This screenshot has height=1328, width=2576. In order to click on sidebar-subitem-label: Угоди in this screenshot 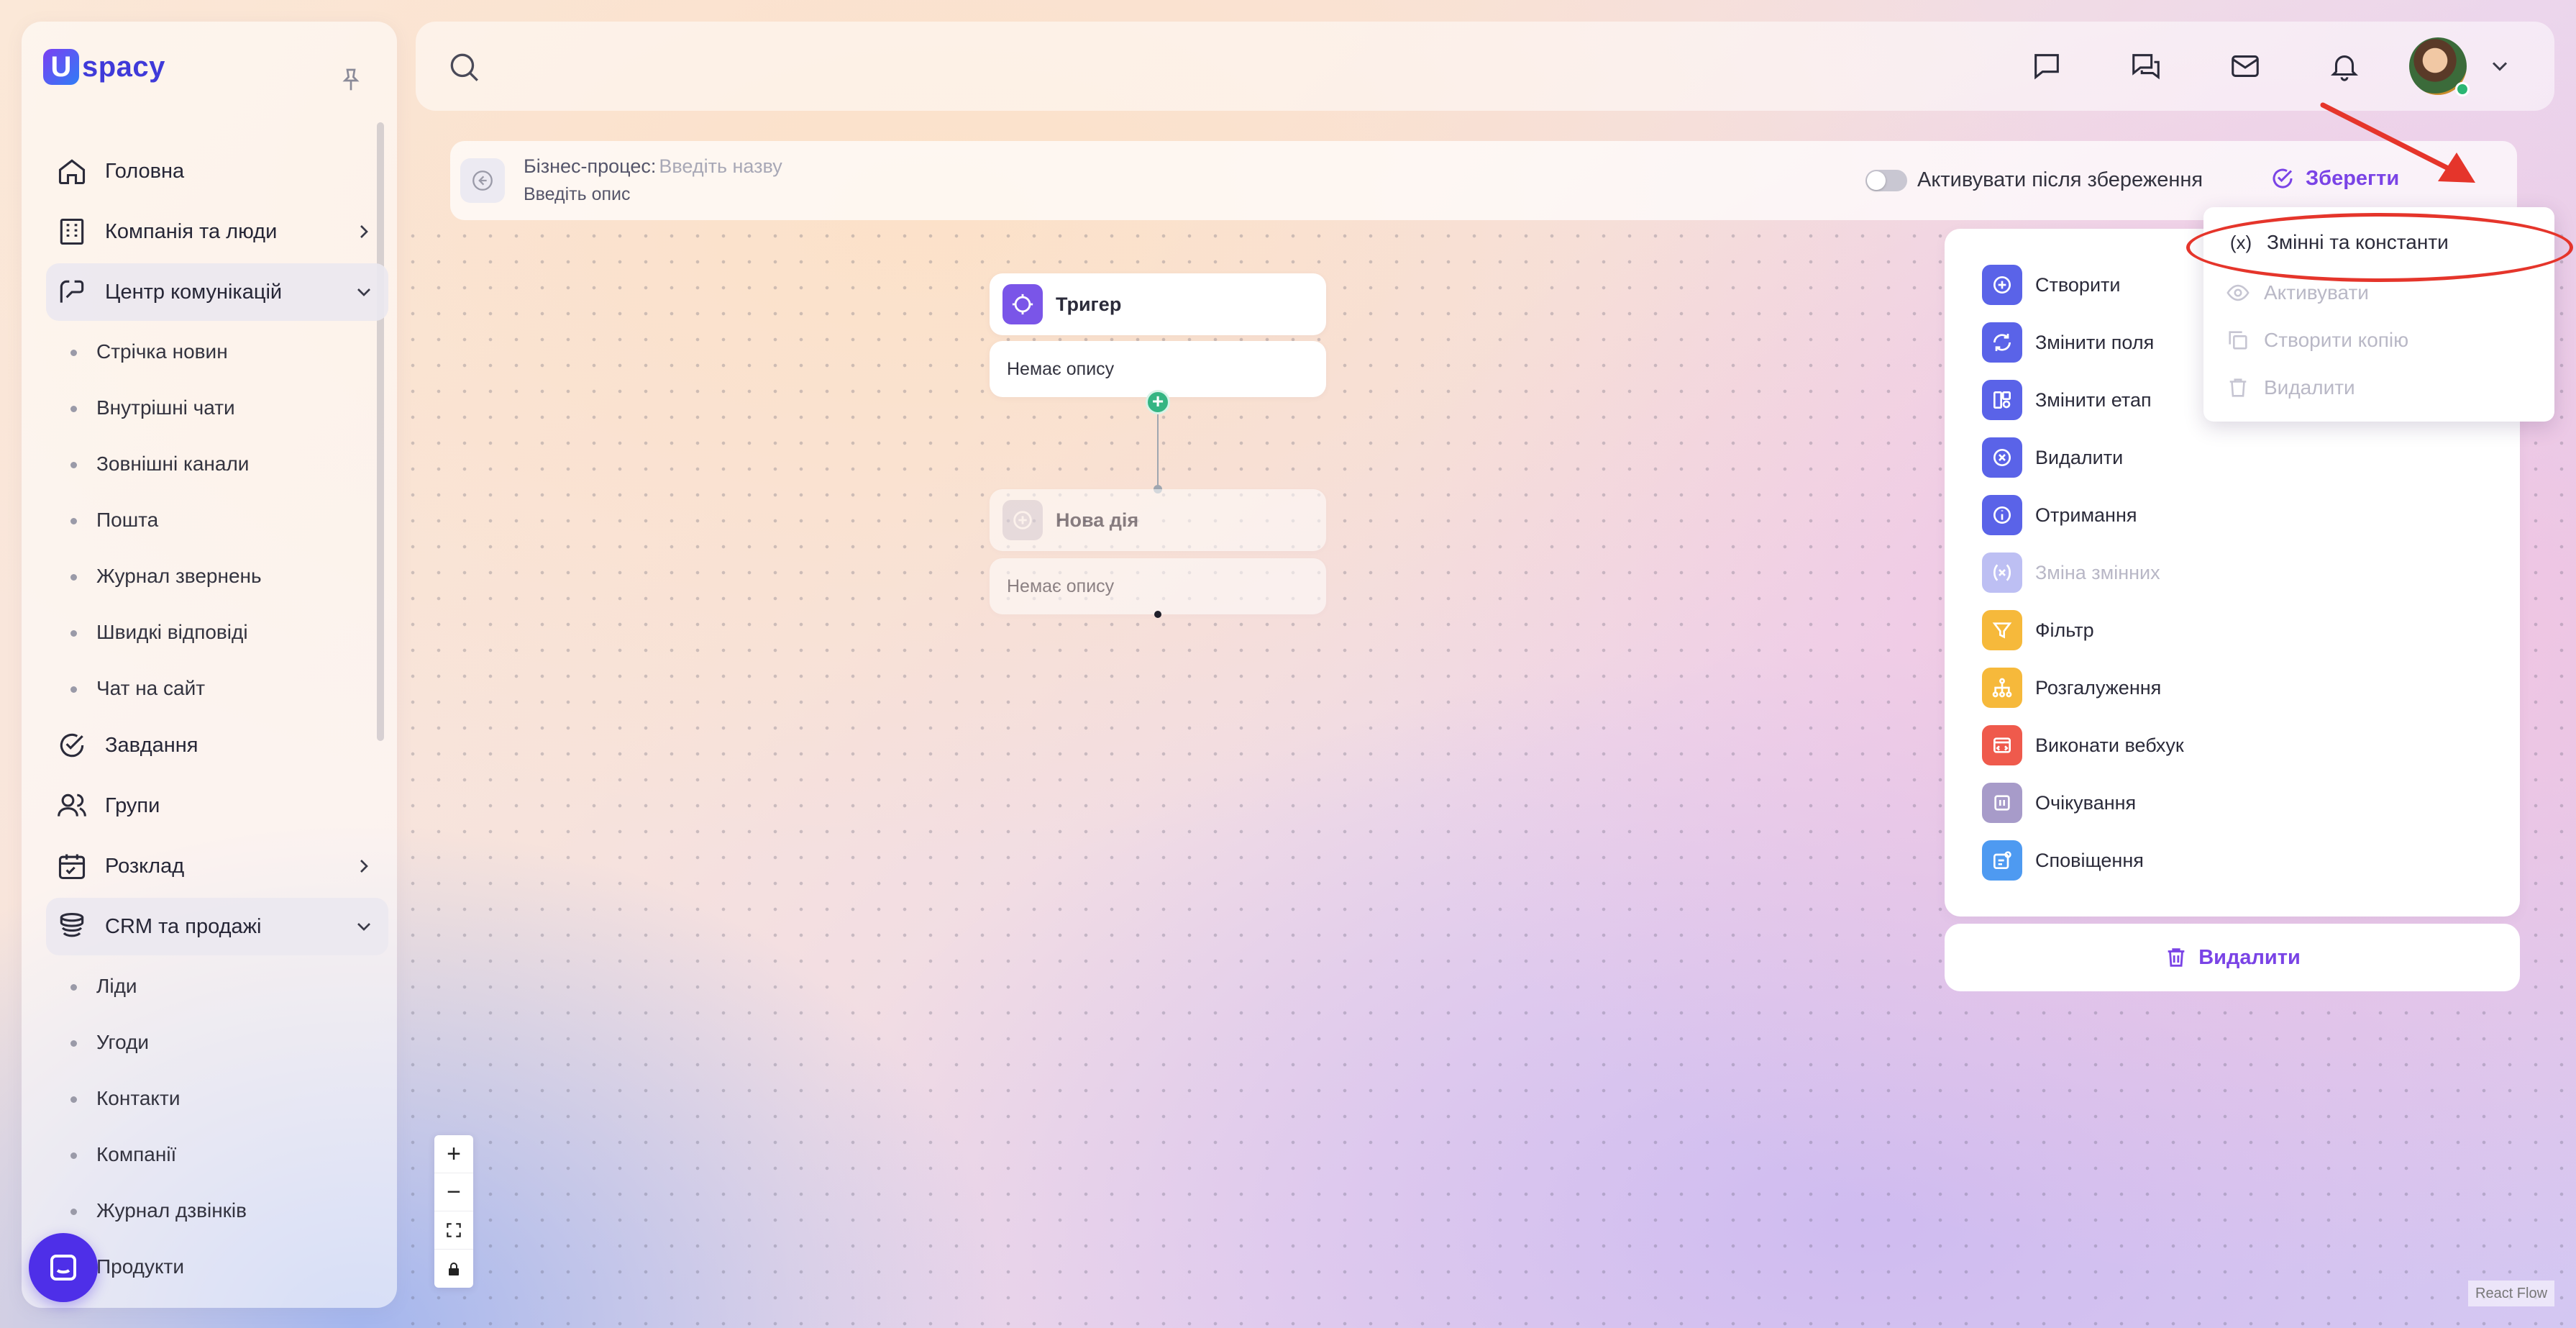, I will do `click(123, 1042)`.